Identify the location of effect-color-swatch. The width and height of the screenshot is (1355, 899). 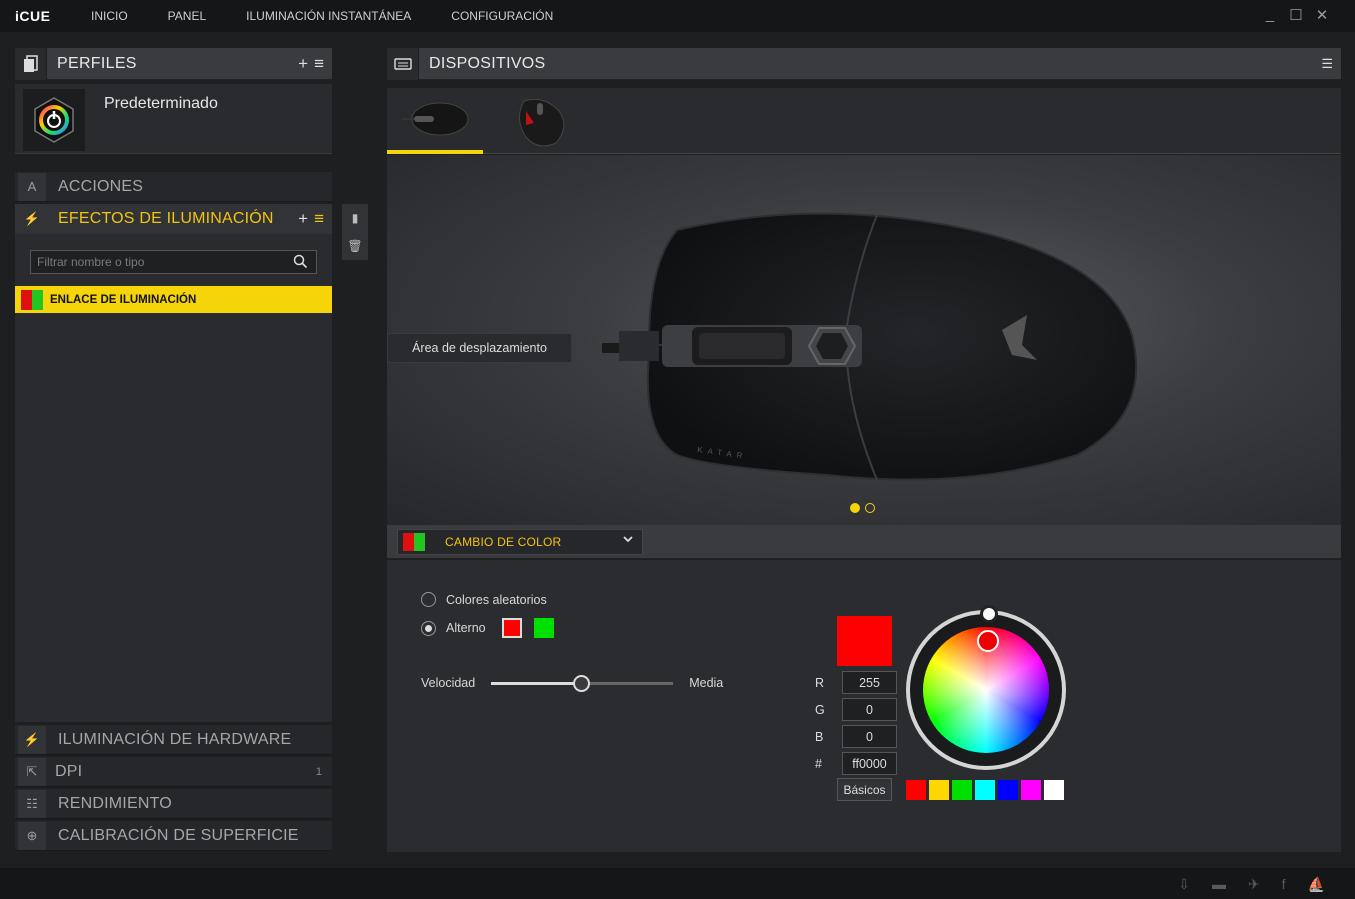
(32, 299).